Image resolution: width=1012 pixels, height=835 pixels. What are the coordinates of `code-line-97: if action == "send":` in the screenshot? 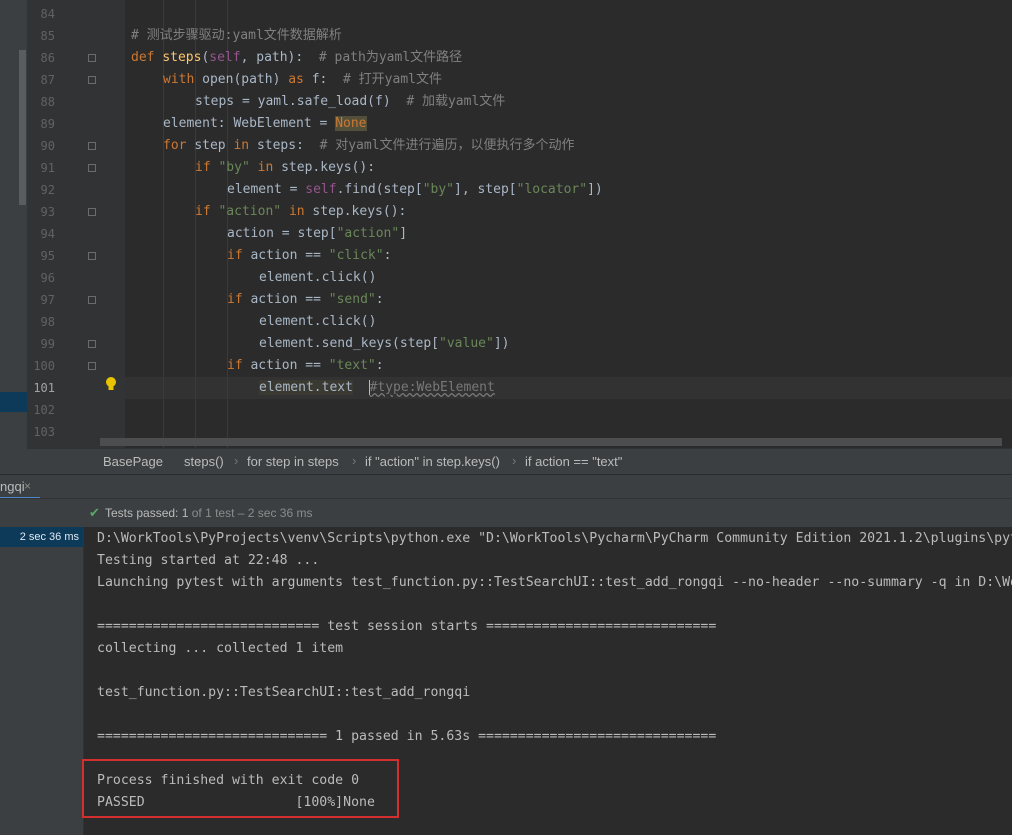 It's located at (305, 300).